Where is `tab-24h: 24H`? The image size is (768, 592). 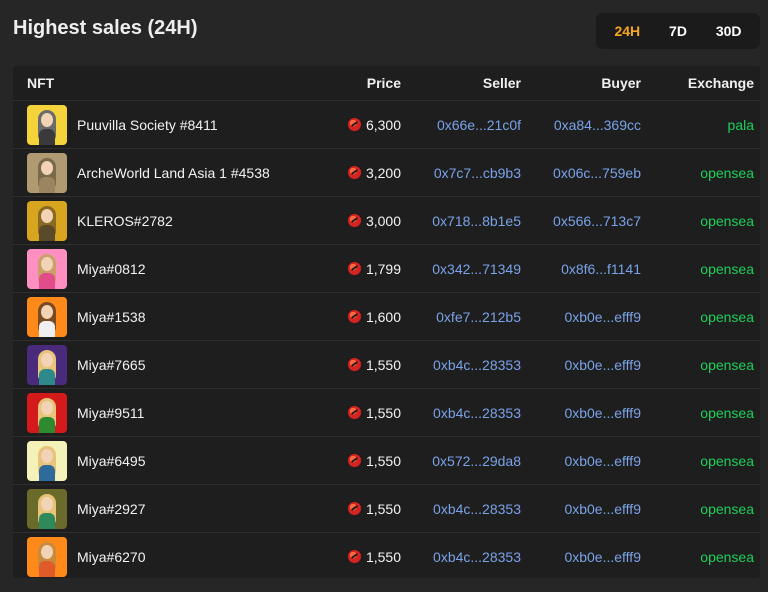
tab-24h: 24H is located at coordinates (627, 31).